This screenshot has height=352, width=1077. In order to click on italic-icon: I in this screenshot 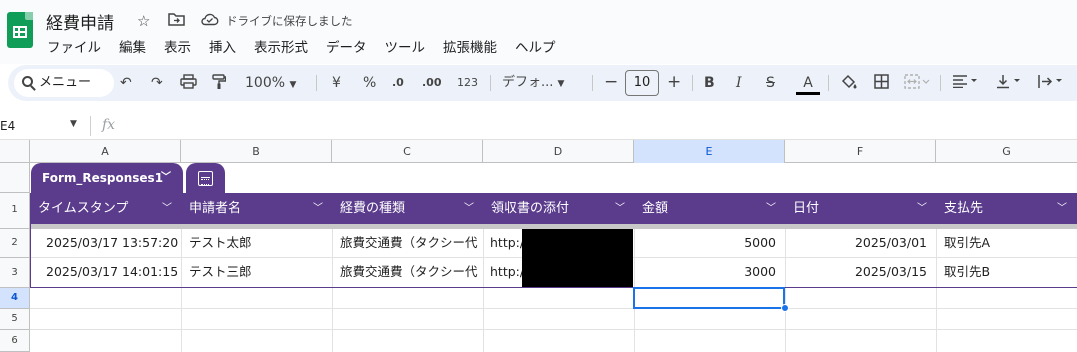, I will do `click(739, 83)`.